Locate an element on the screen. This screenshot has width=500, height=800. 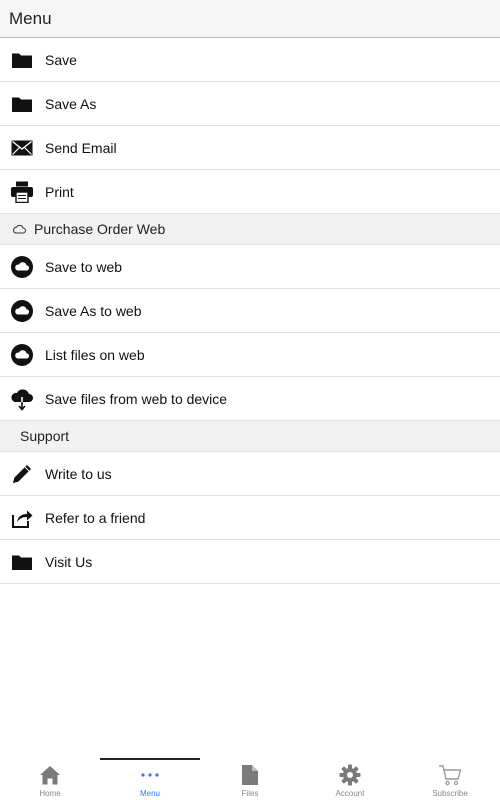
printer-icon is located at coordinates (22, 192).